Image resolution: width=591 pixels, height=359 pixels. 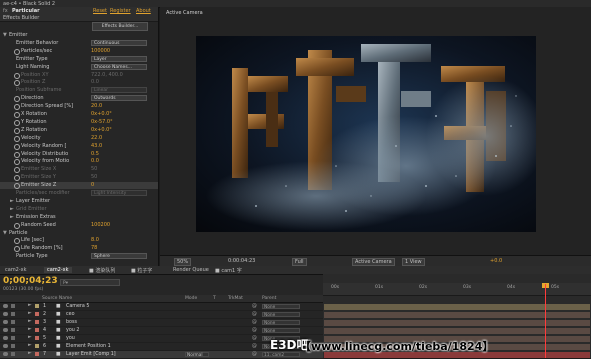 I want to click on property-value: 722.0, 400.0, so click(x=107, y=75).